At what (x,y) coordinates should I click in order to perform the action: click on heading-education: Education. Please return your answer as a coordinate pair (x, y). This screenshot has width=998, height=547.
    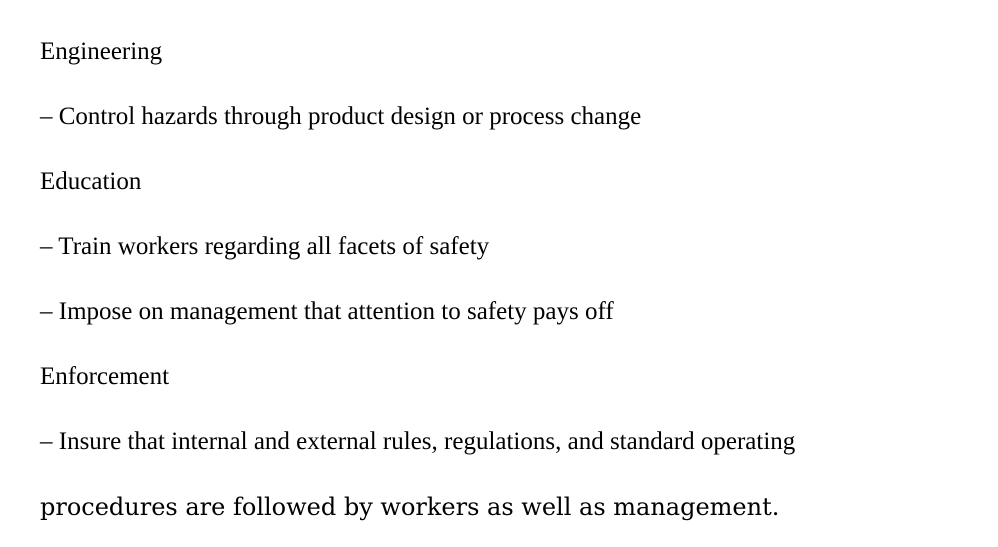
    Looking at the image, I should click on (91, 181).